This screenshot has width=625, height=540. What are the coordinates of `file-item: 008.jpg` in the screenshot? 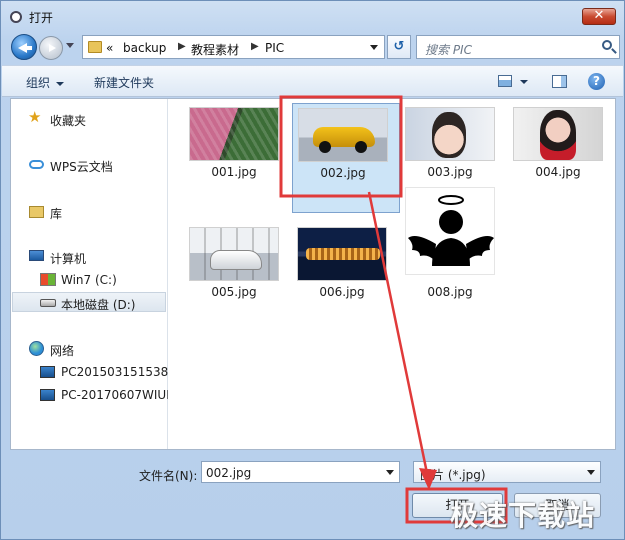 It's located at (454, 241).